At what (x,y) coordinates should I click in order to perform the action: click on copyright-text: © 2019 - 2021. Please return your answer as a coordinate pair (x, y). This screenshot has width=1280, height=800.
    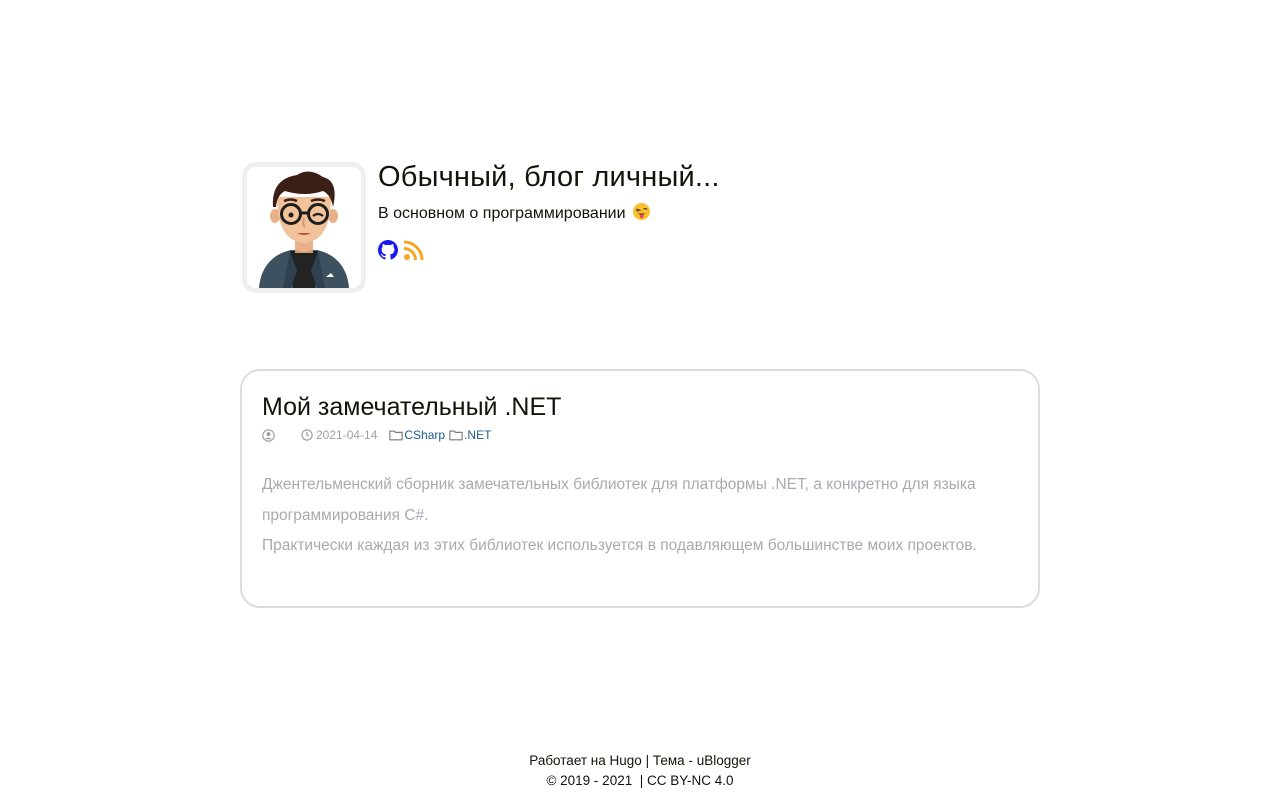
    Looking at the image, I should click on (589, 780).